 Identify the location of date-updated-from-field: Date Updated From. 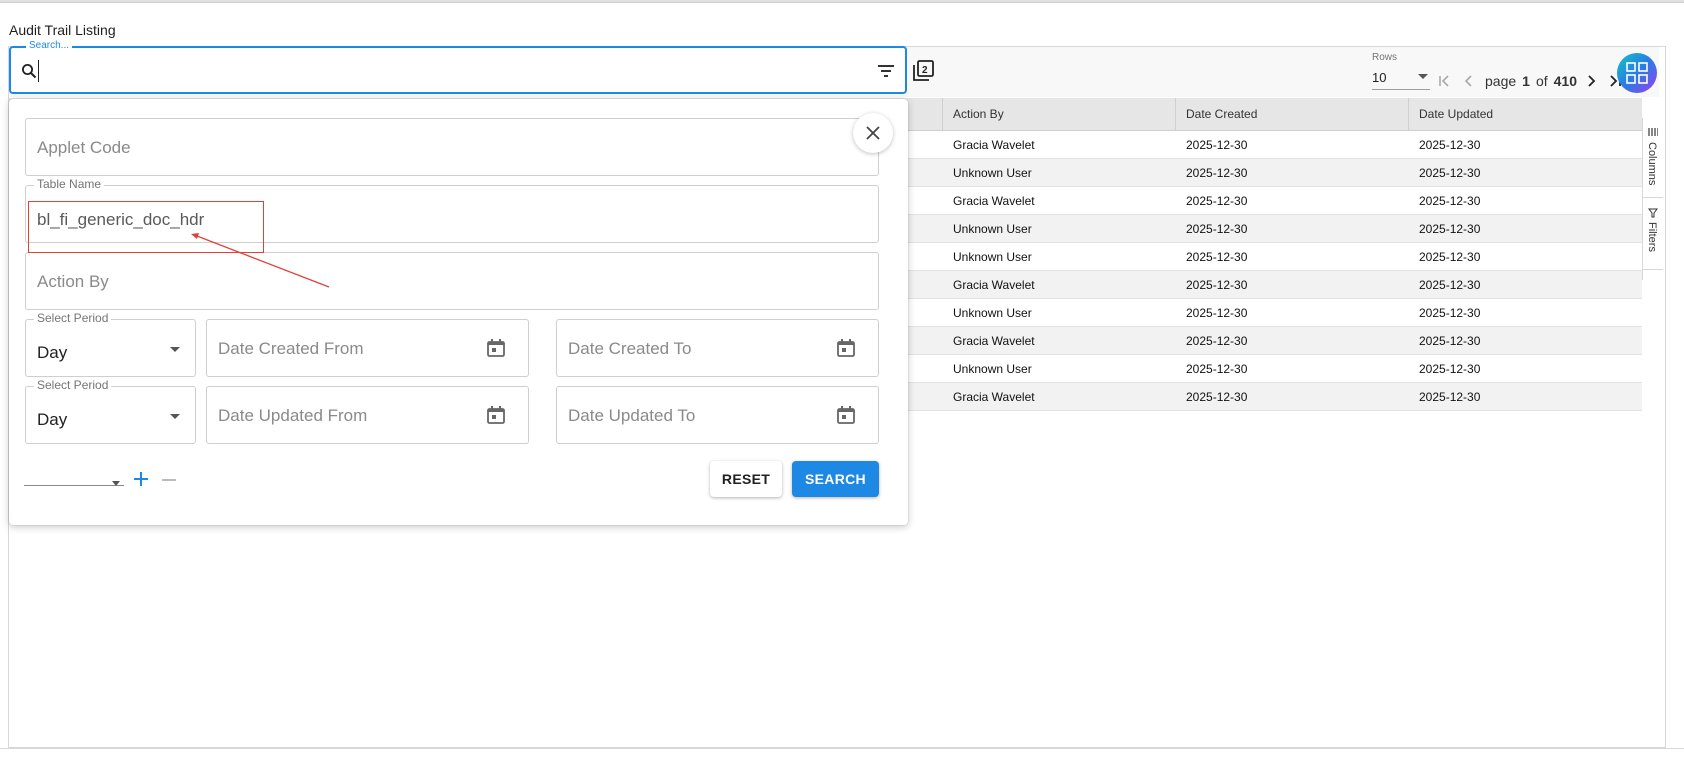
(367, 415).